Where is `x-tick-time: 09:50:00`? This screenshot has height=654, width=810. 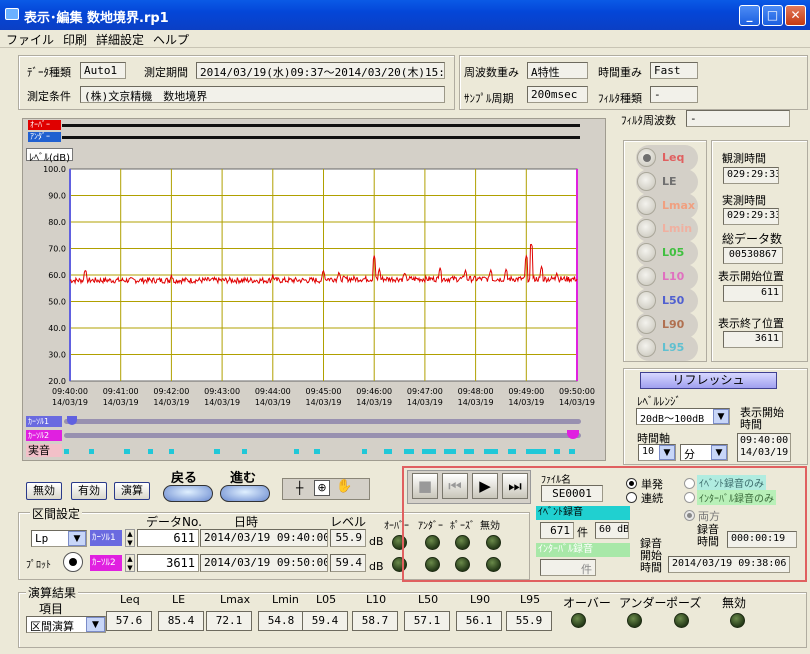
x-tick-time: 09:50:00 is located at coordinates (577, 391).